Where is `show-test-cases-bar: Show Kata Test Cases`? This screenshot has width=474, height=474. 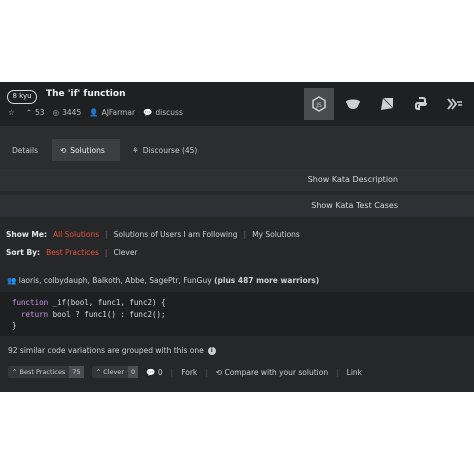
show-test-cases-bar: Show Kata Test Cases is located at coordinates (237, 206).